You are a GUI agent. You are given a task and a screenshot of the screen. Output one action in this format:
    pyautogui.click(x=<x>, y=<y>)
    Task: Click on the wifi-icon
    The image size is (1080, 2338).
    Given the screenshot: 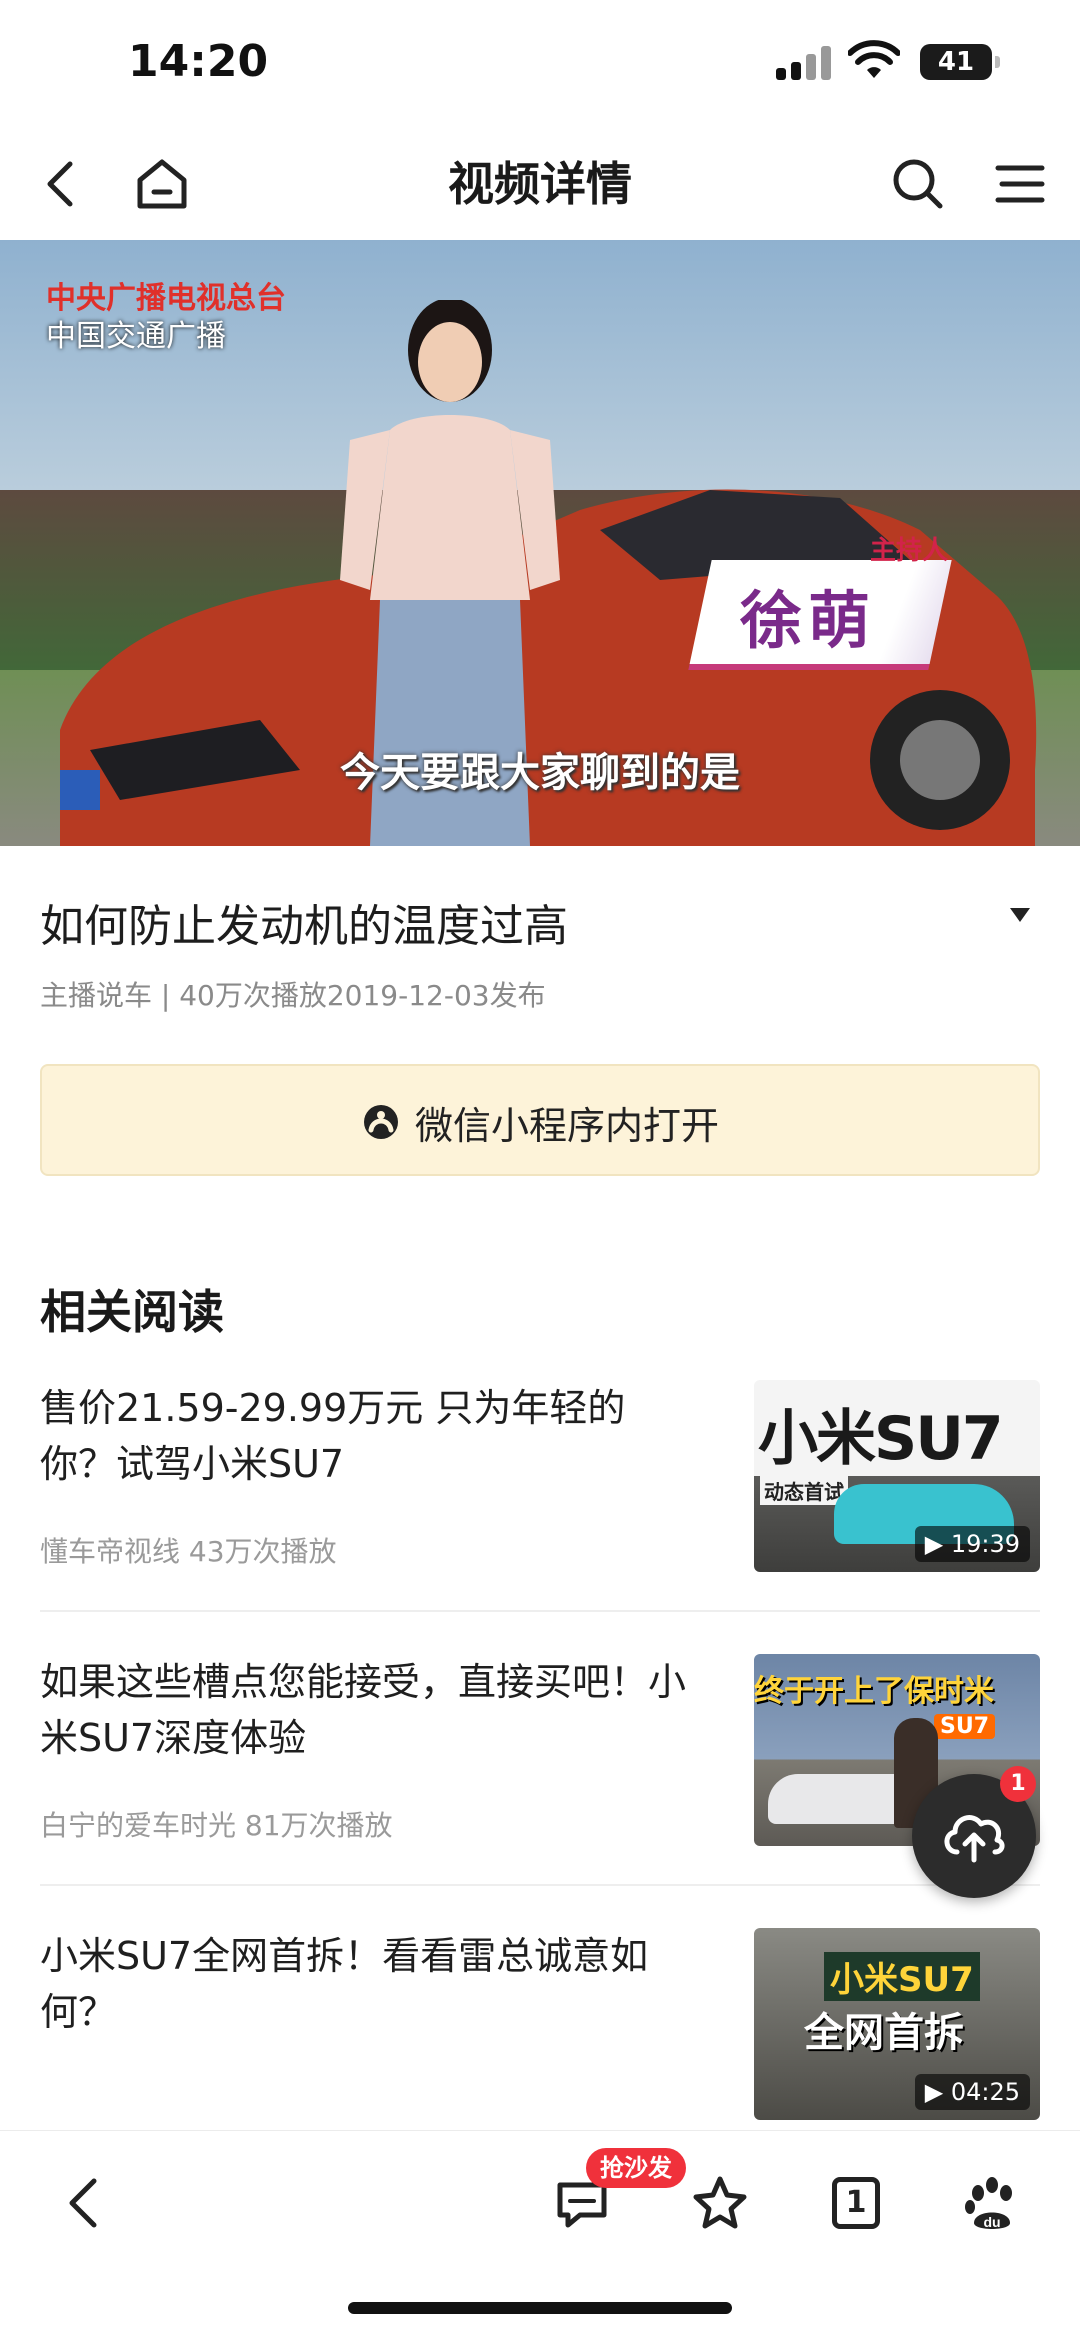 What is the action you would take?
    pyautogui.click(x=874, y=59)
    